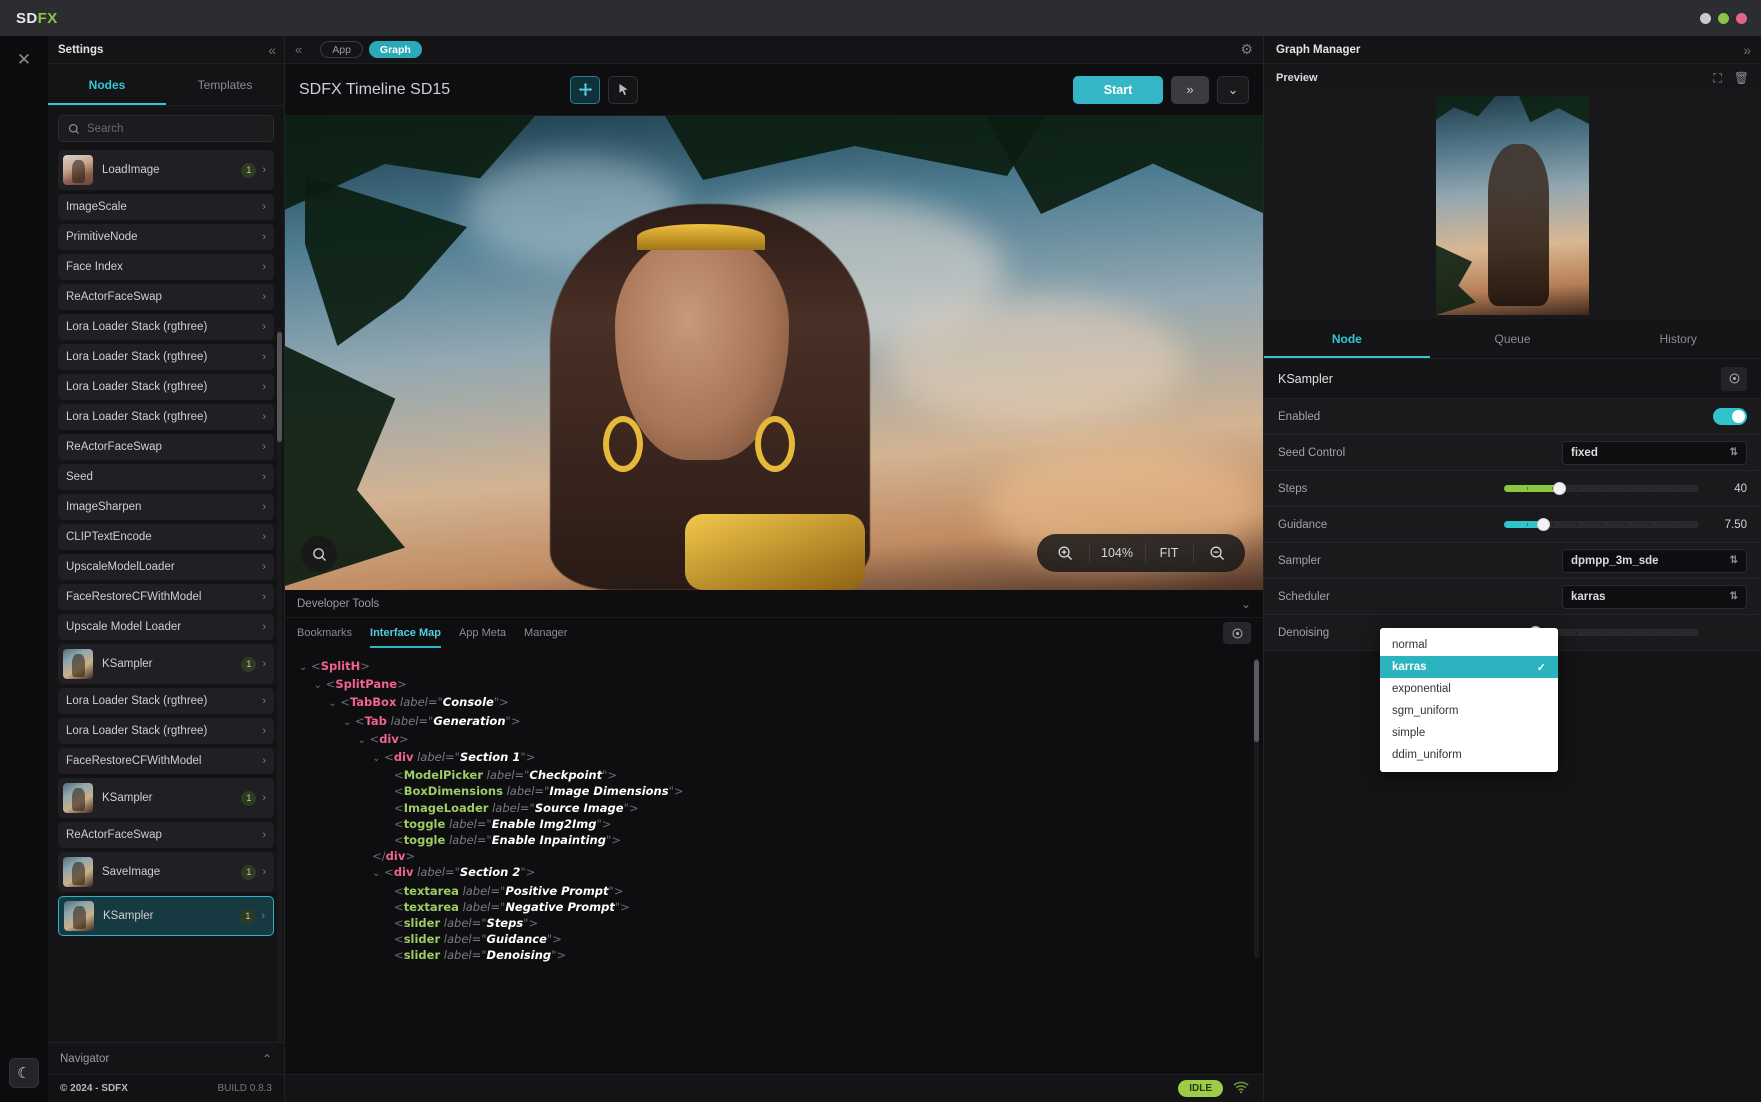  I want to click on node-list-item: Upscale Model Loader ›, so click(166, 627).